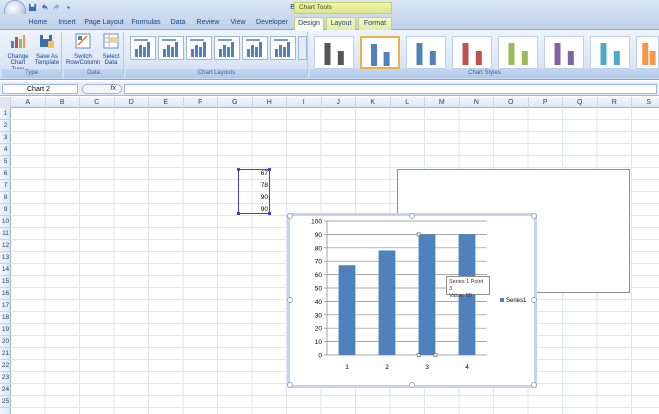 The width and height of the screenshot is (659, 414). I want to click on column-header-s: S, so click(645, 102).